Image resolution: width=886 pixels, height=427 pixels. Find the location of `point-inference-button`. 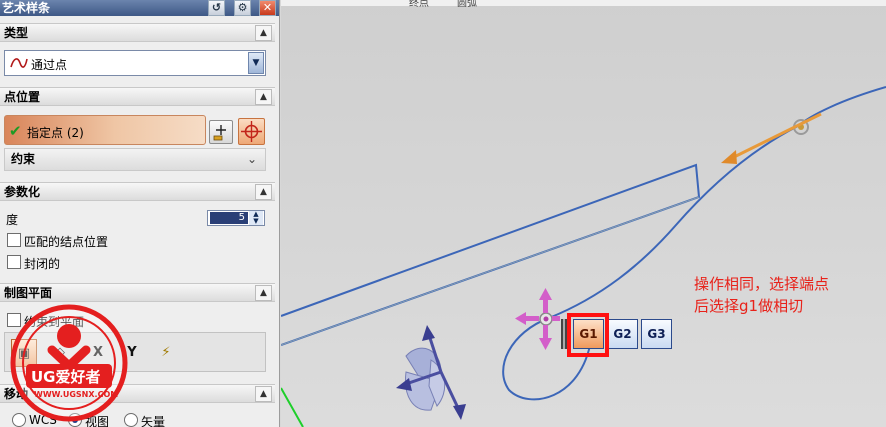

point-inference-button is located at coordinates (251, 131).